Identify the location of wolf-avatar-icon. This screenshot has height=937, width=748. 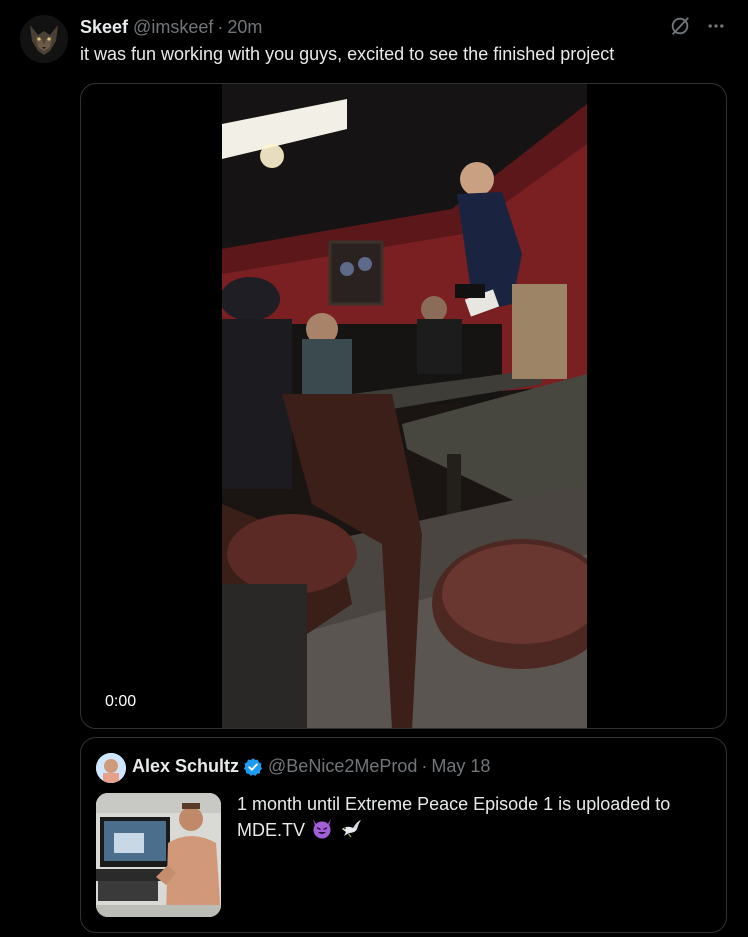
(44, 39).